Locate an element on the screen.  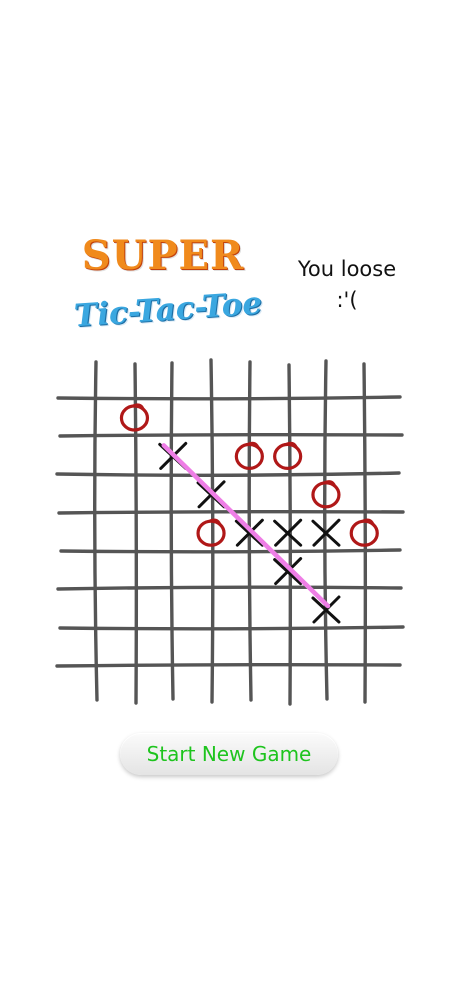
start-new-game-label: Start New Game is located at coordinates (229, 754).